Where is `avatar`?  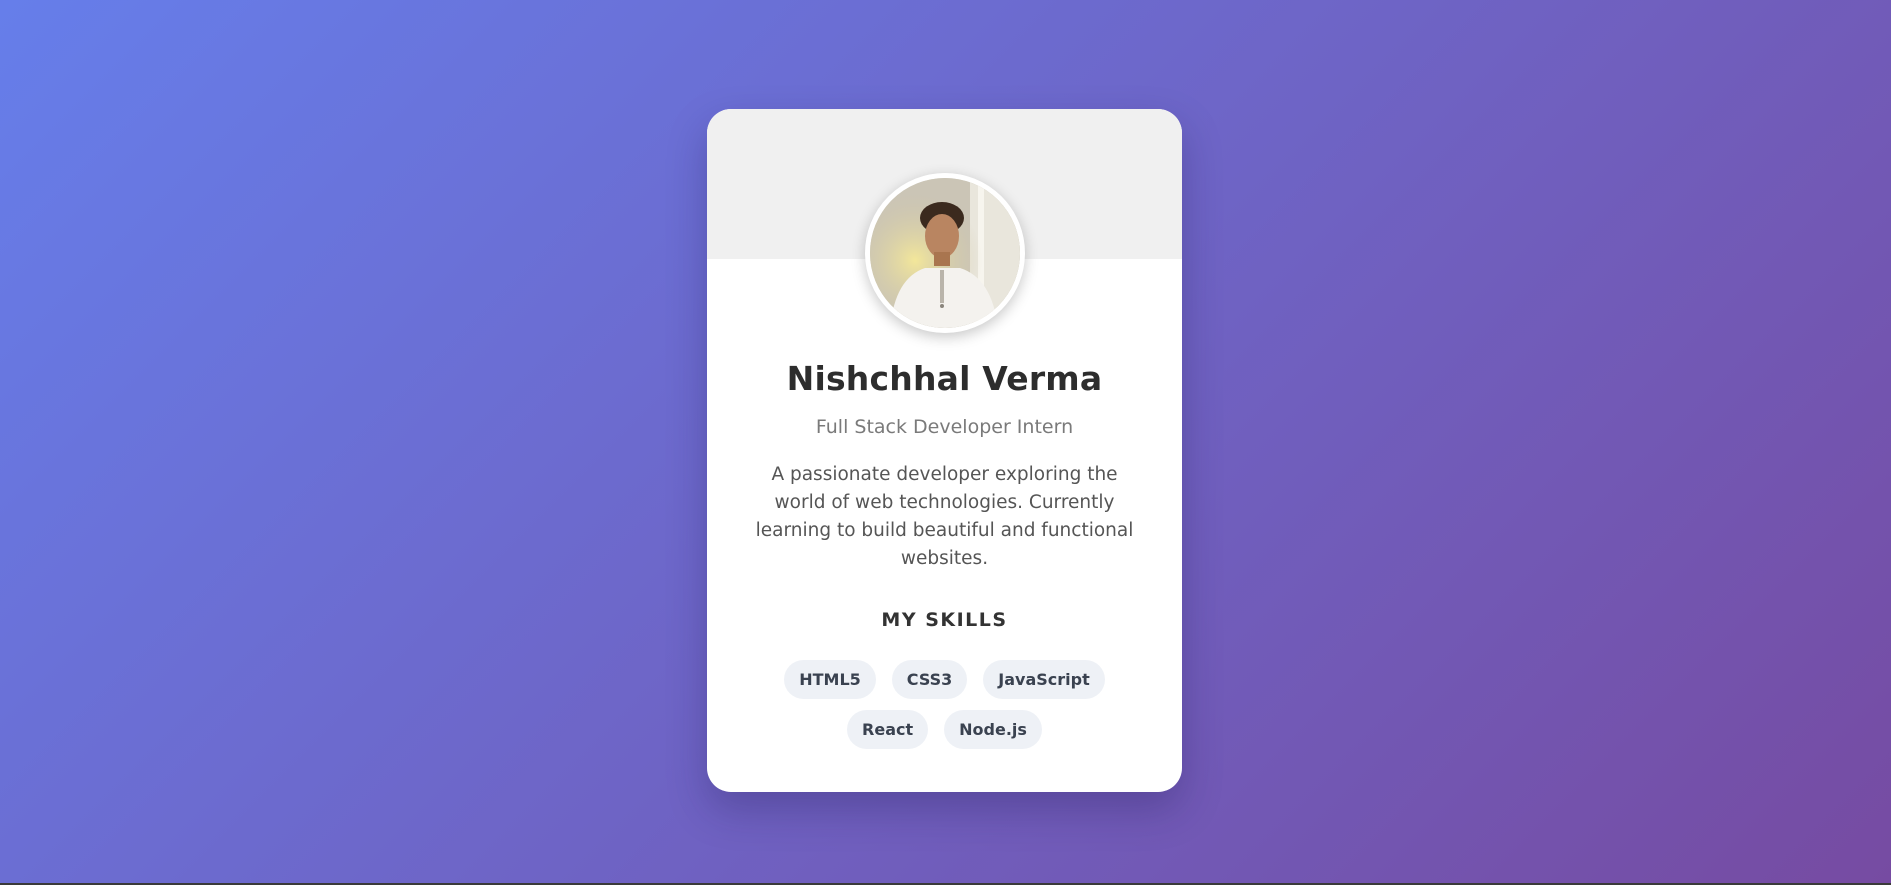 avatar is located at coordinates (945, 253).